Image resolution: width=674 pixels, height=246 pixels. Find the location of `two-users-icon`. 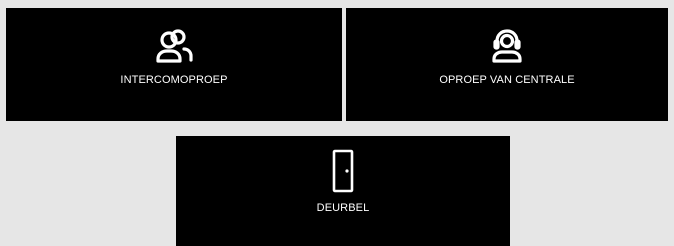

two-users-icon is located at coordinates (174, 46).